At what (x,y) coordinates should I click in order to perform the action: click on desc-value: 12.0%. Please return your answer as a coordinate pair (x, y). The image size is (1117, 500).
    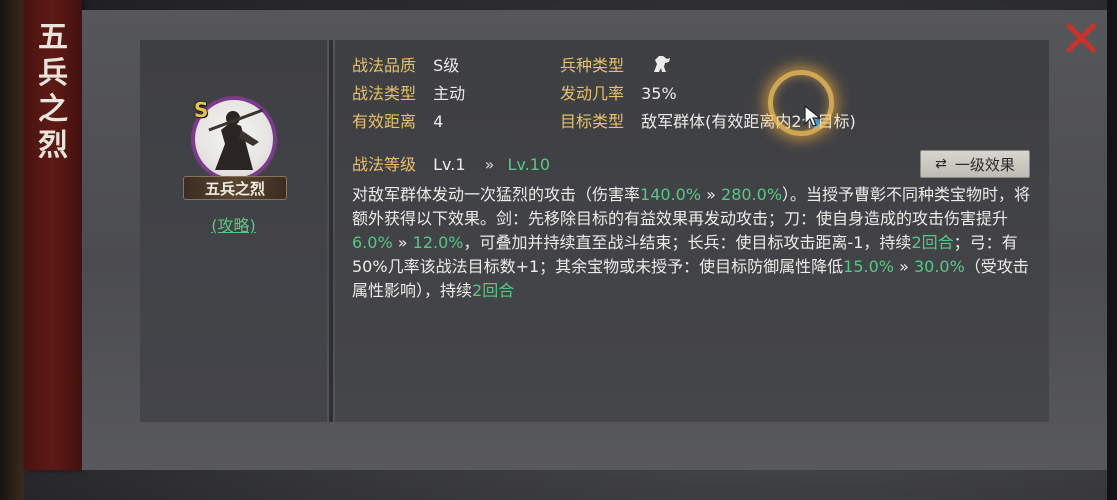
    Looking at the image, I should click on (438, 242).